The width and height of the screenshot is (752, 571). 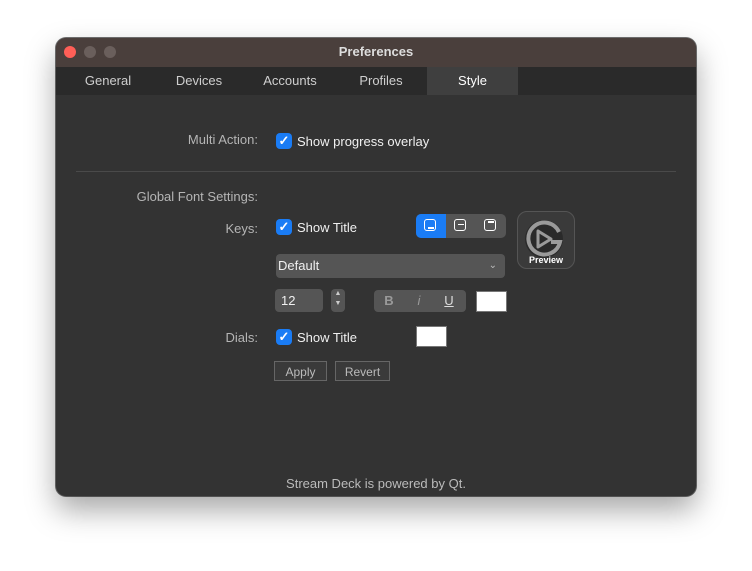 I want to click on global-font-settings-label: Global Font Settings:, so click(x=197, y=196).